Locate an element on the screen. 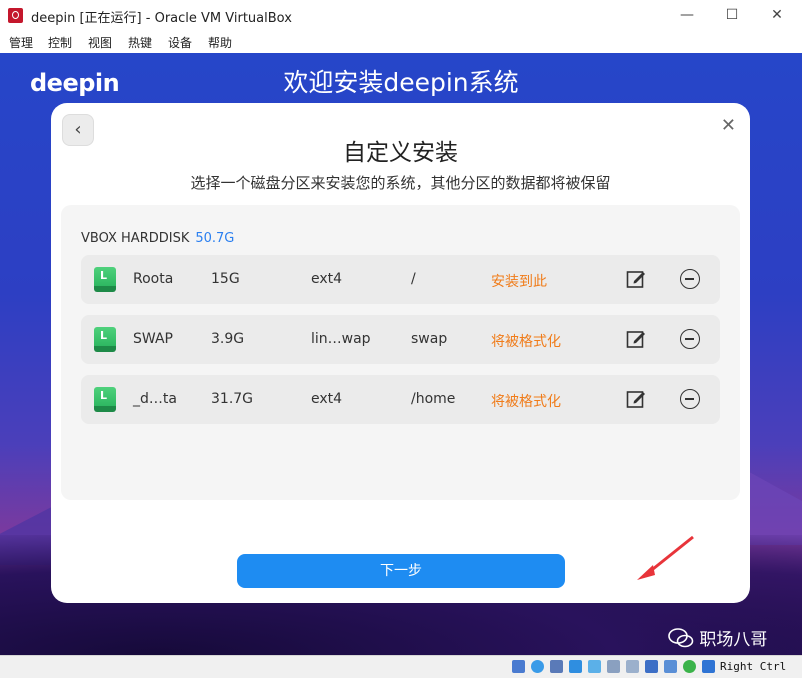 This screenshot has height=678, width=802. partition-status: 安装到此 is located at coordinates (519, 282).